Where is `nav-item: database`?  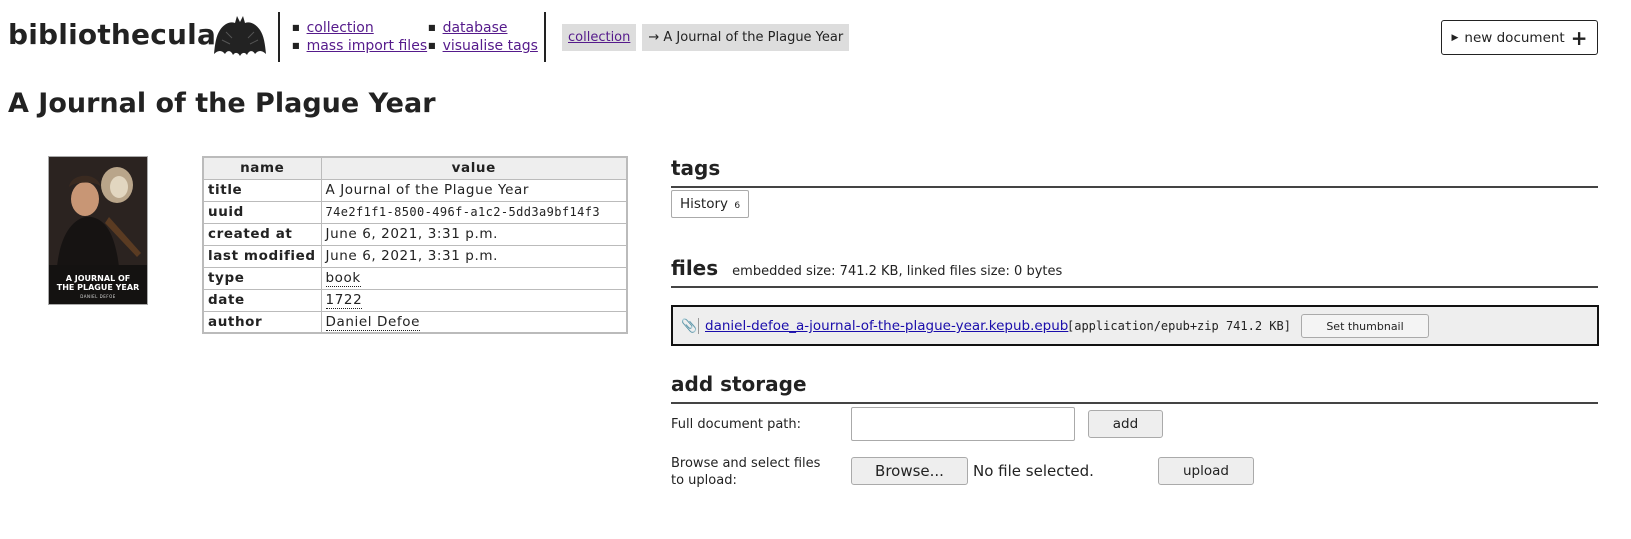 nav-item: database is located at coordinates (483, 29).